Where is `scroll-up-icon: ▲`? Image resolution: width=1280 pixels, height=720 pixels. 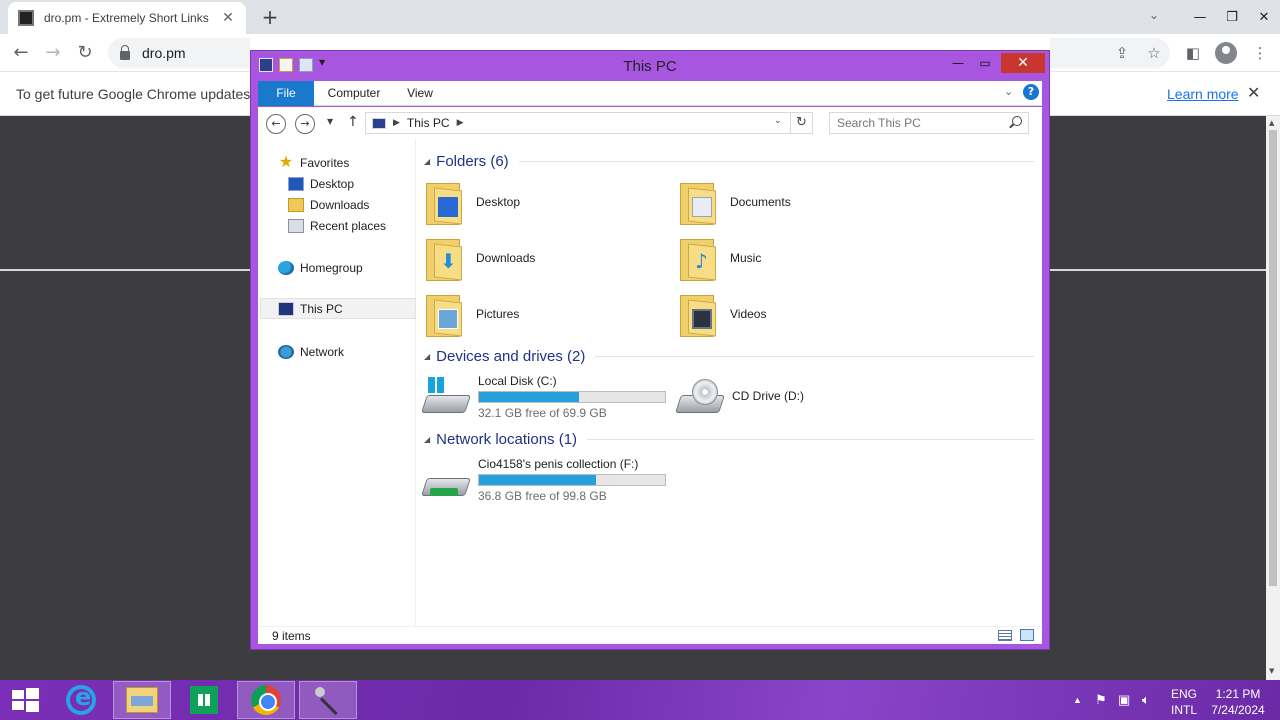
scroll-up-icon: ▲ is located at coordinates (1271, 123).